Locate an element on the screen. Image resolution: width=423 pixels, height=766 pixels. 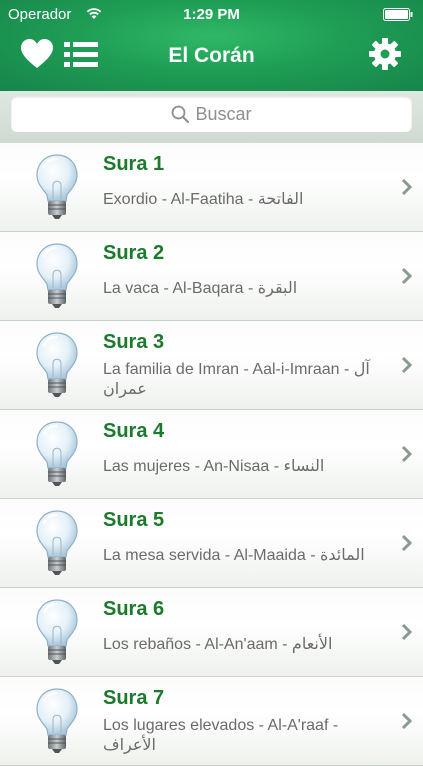
sura-title: Sura 6 is located at coordinates (134, 609).